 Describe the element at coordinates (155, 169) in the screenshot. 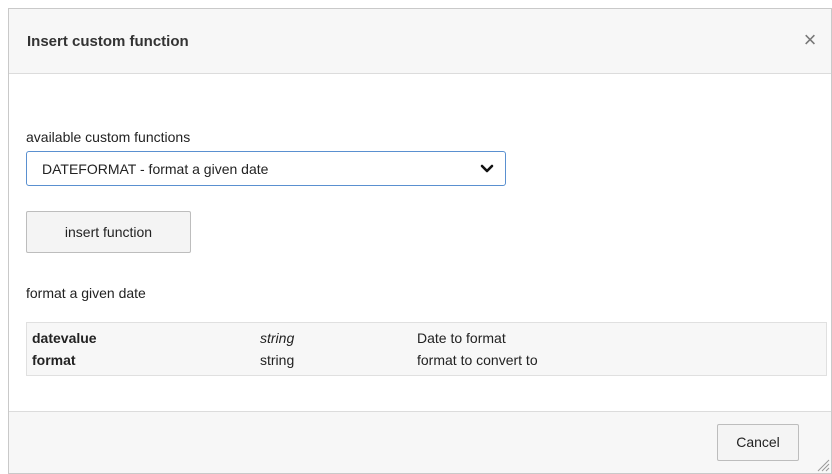

I see `function-select-value: DATEFORMAT - format a given date` at that location.